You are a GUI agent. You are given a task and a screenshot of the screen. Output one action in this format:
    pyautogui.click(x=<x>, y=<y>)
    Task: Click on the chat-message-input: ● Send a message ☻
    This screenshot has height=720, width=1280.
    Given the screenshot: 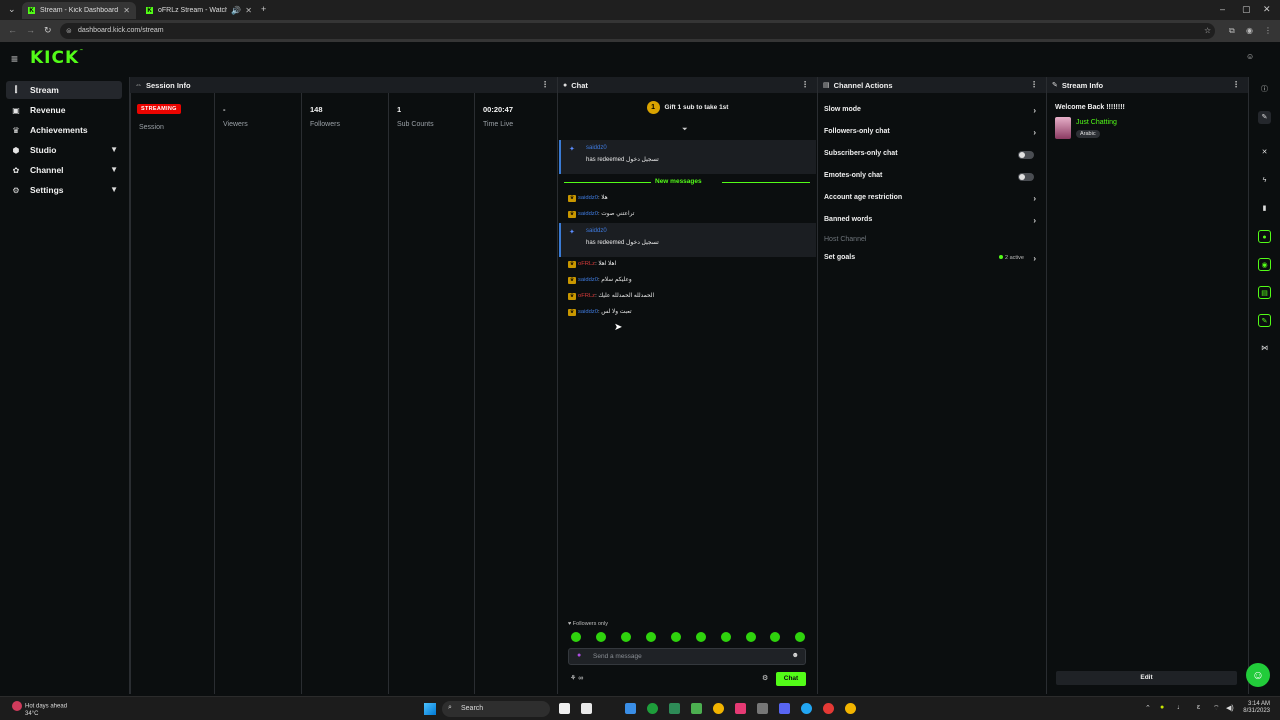 What is the action you would take?
    pyautogui.click(x=687, y=656)
    